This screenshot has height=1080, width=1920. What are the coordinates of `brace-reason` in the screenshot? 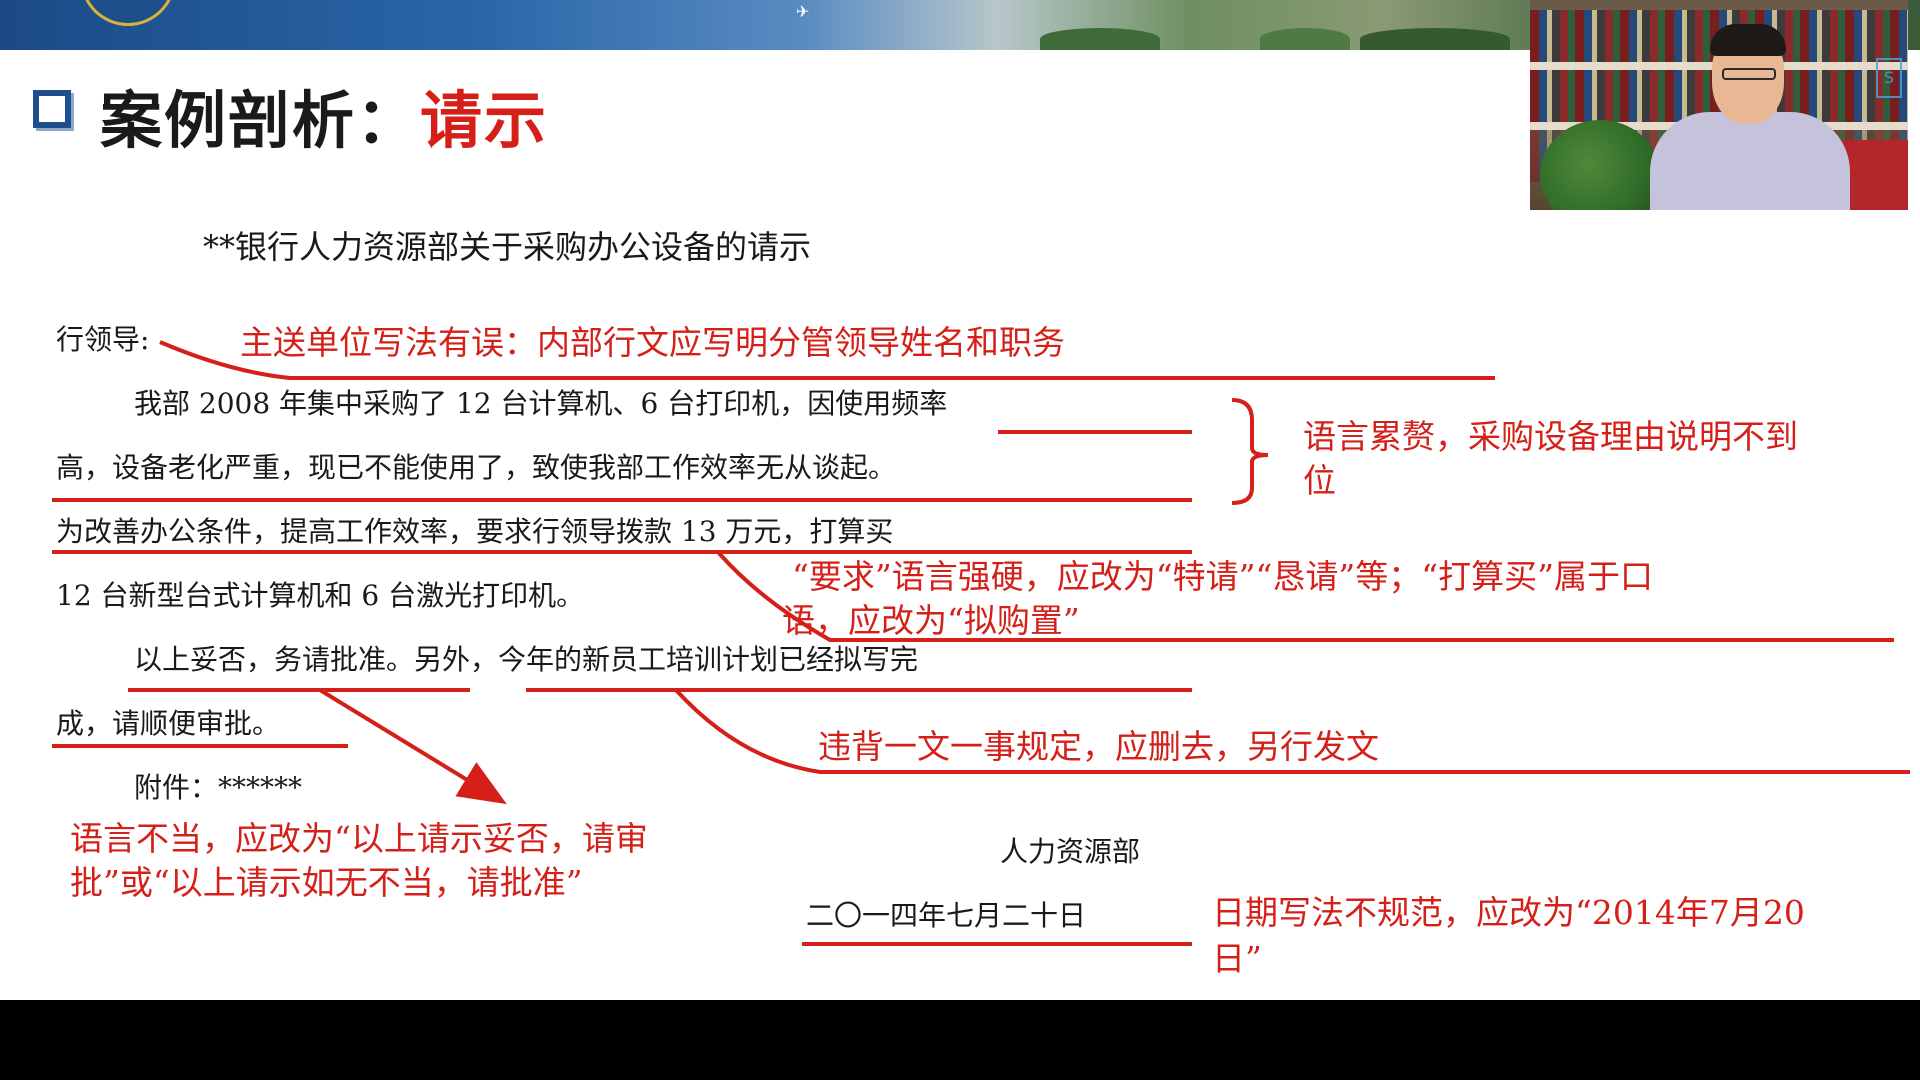 It's located at (1250, 451).